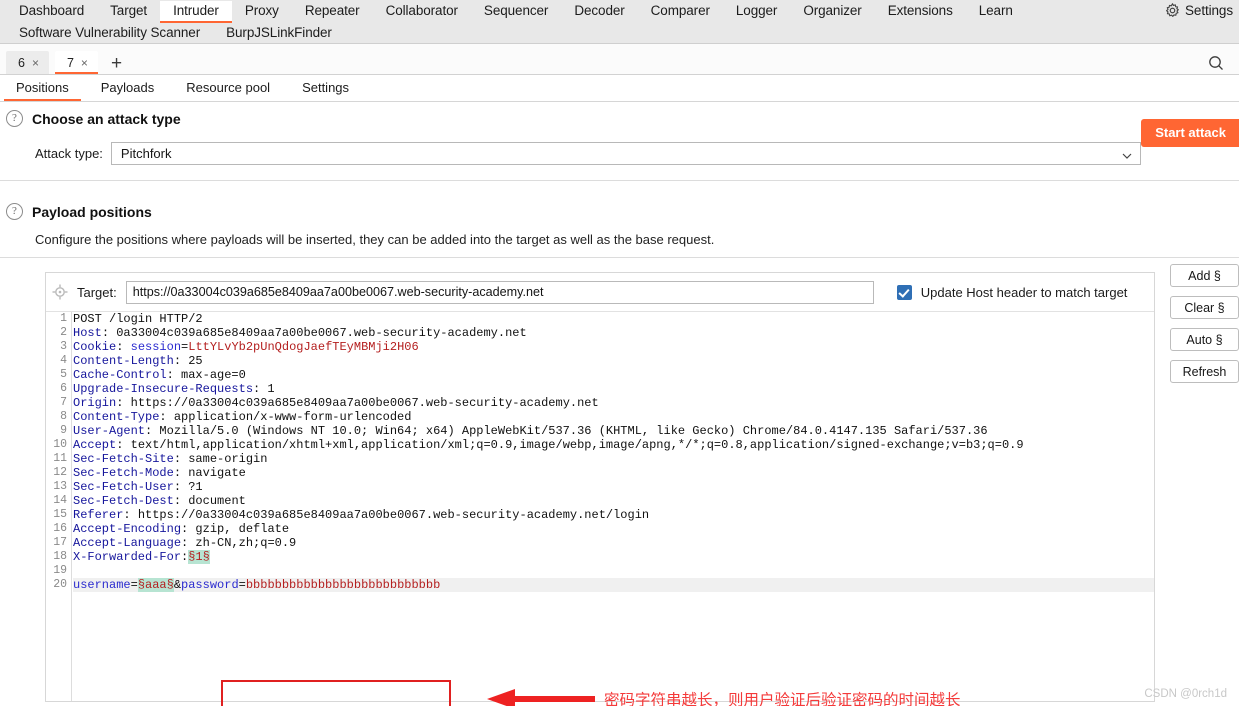  Describe the element at coordinates (262, 11) in the screenshot. I see `main-nav-item-proxy: Proxy` at that location.